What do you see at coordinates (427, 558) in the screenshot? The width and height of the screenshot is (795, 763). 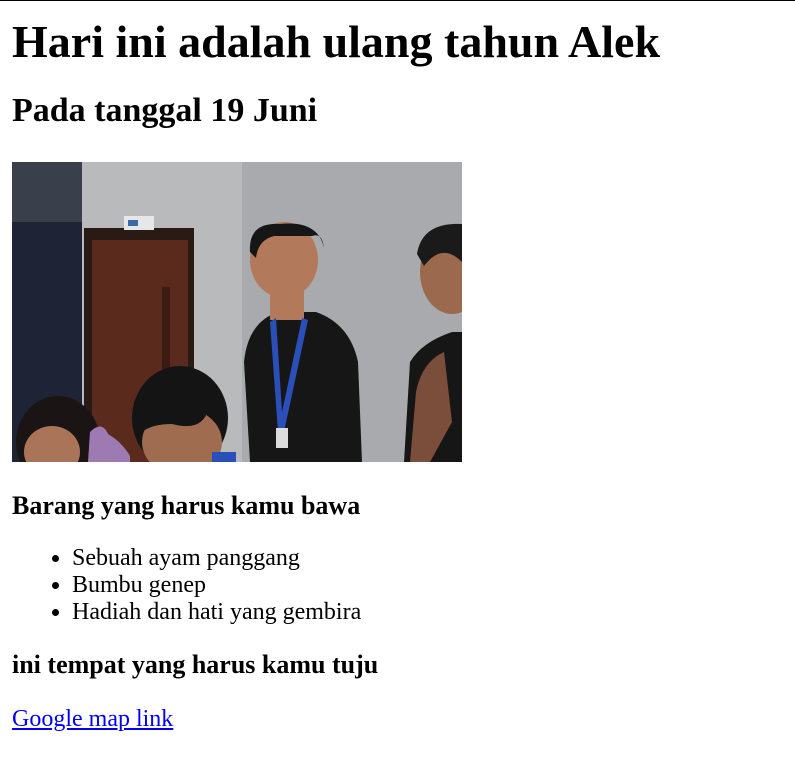 I see `list-item: Sebuah ayam panggang` at bounding box center [427, 558].